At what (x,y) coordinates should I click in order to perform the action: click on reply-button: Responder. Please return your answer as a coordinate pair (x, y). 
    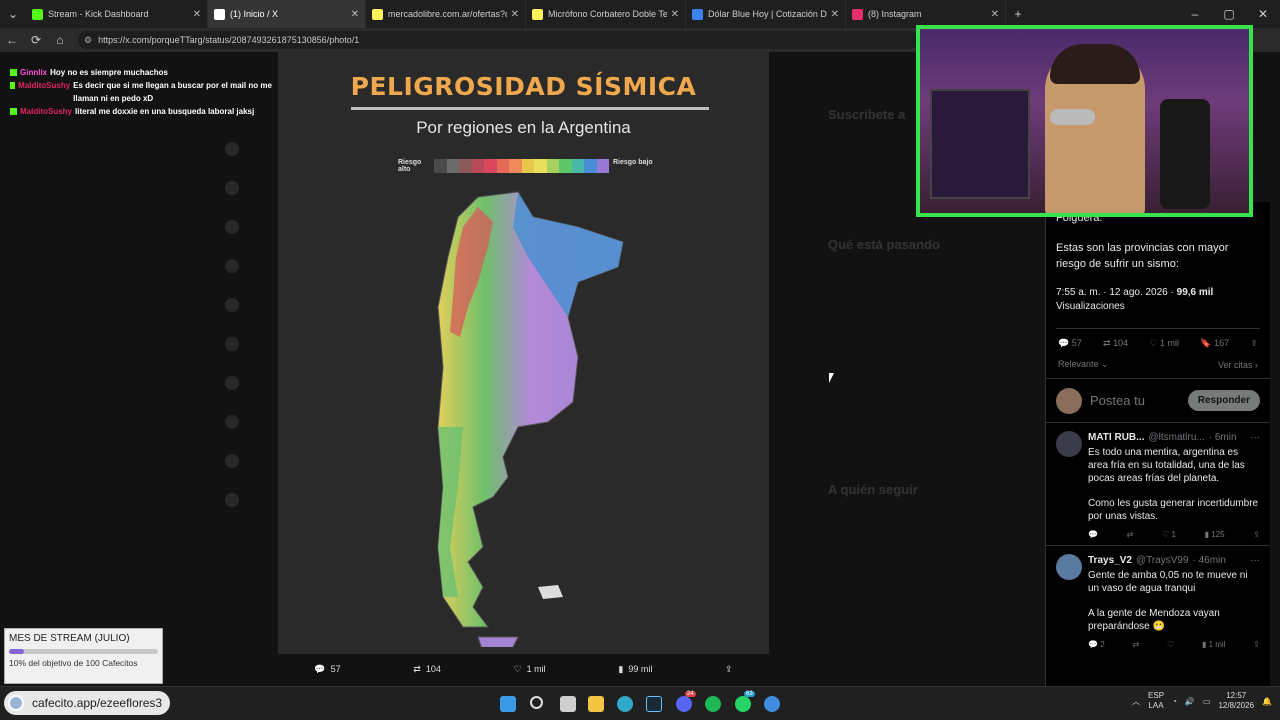
    Looking at the image, I should click on (1223, 400).